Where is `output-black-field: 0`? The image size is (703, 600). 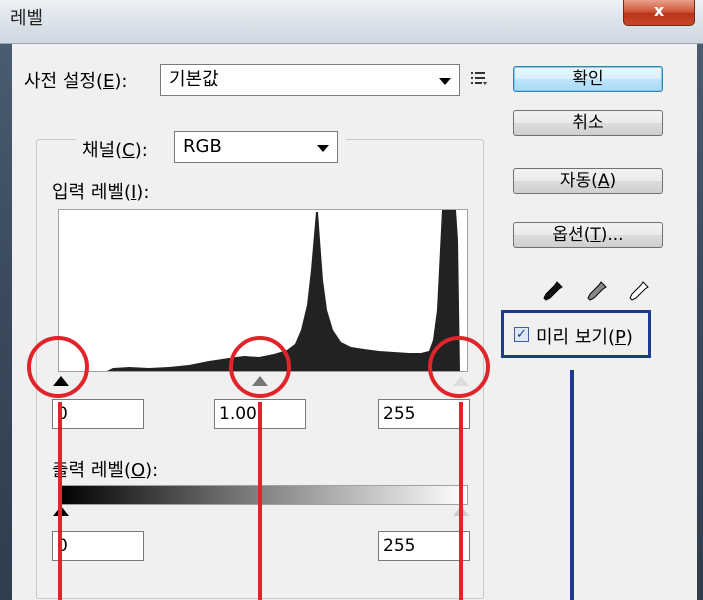 output-black-field: 0 is located at coordinates (98, 546).